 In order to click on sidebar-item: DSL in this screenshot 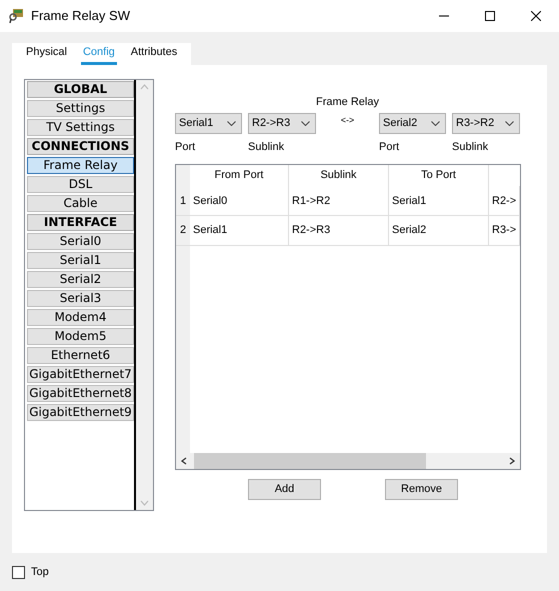, I will do `click(80, 184)`.